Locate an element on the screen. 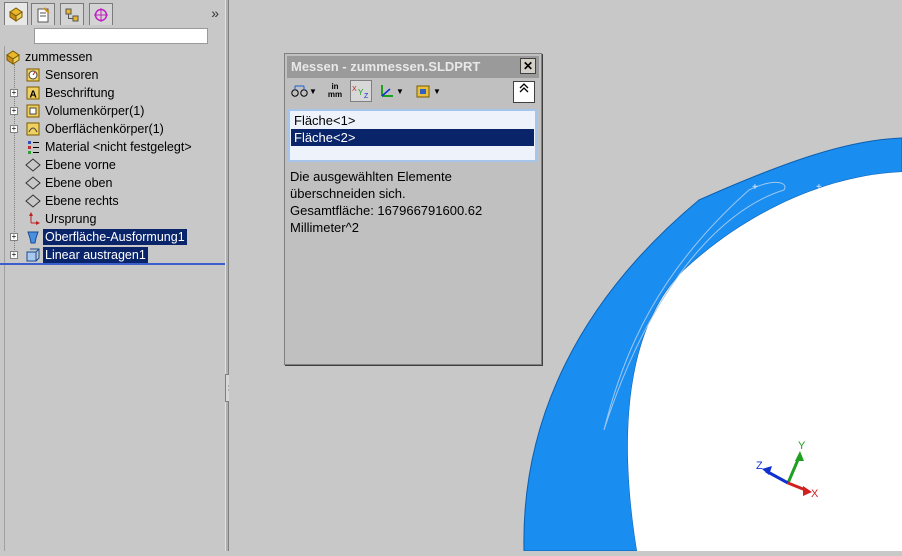 This screenshot has height=556, width=902. configuration-manager-icon is located at coordinates (72, 14).